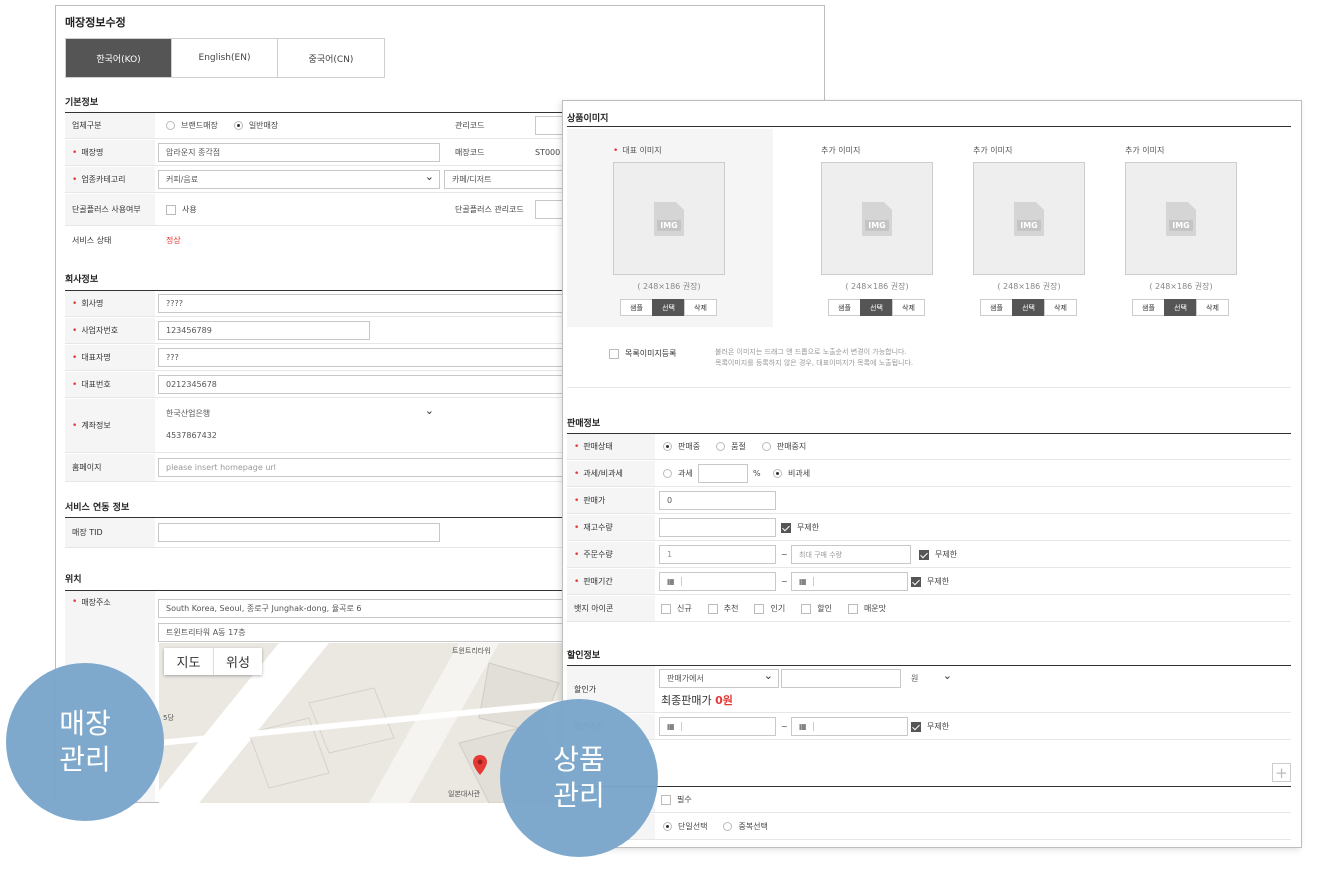 This screenshot has width=1322, height=870. What do you see at coordinates (299, 152) in the screenshot?
I see `store-name-input: 압라운지 종각점` at bounding box center [299, 152].